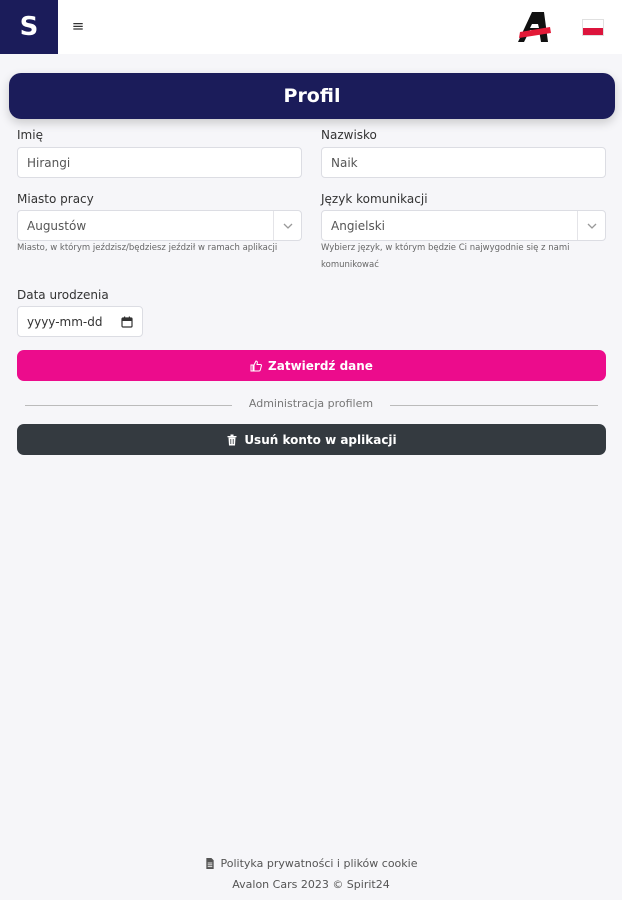  Describe the element at coordinates (311, 403) in the screenshot. I see `profile-admin-divider: Administracja profilem` at that location.